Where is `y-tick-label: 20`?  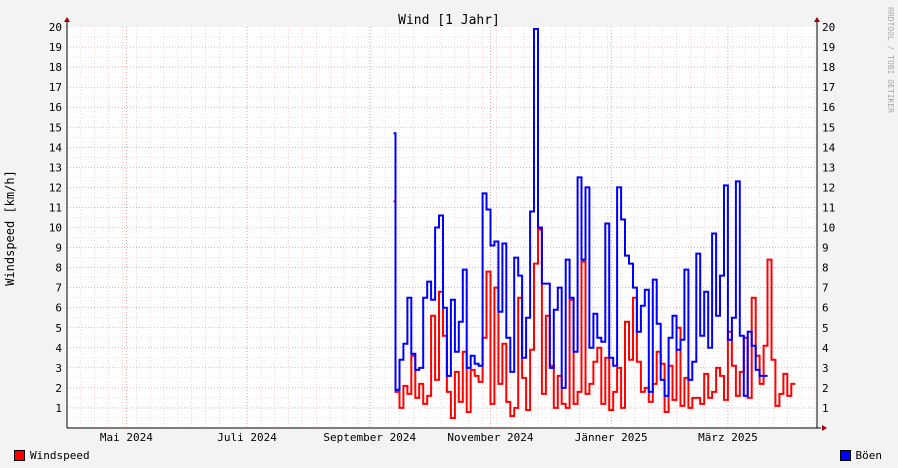
y-tick-label: 20 is located at coordinates (55, 27).